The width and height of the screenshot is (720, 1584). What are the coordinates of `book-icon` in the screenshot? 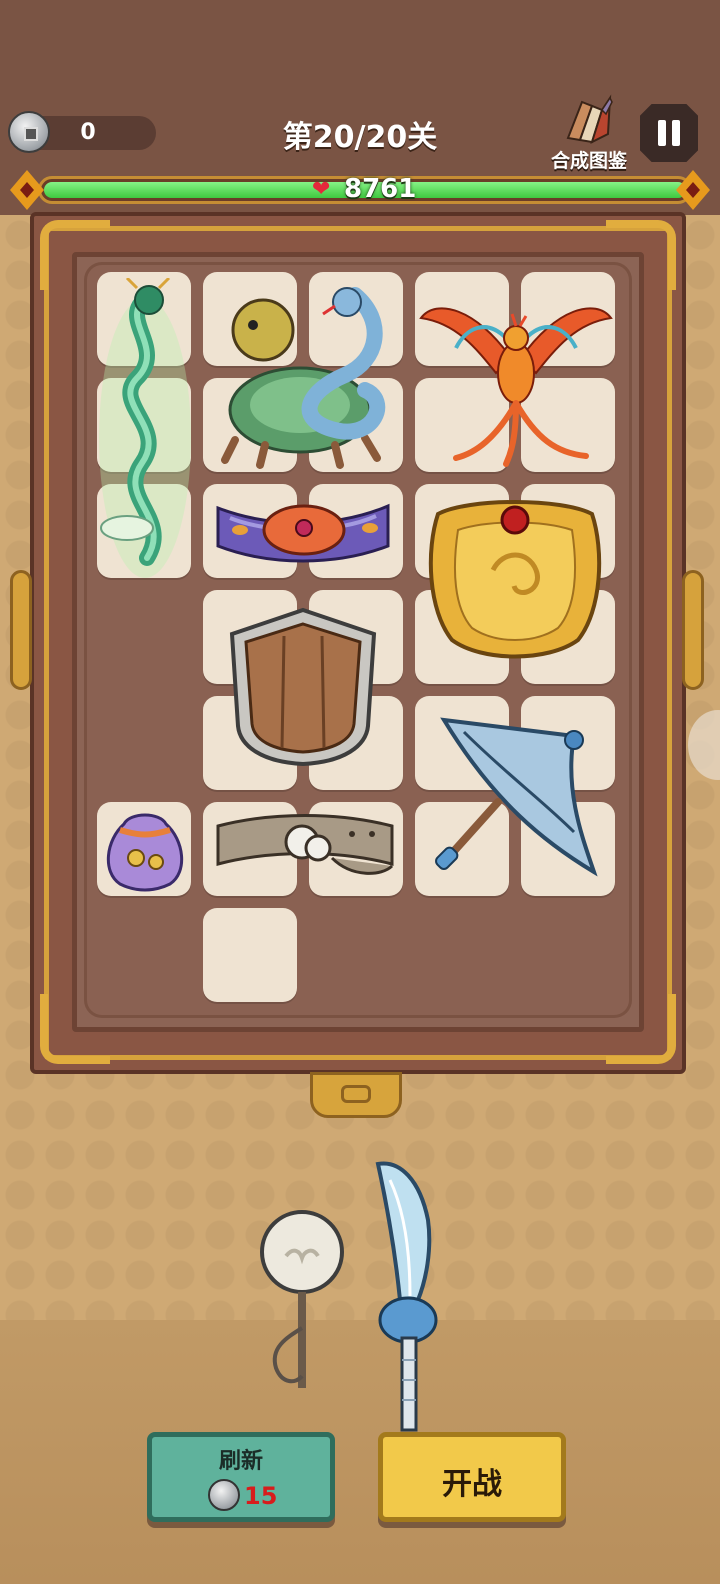 It's located at (589, 119).